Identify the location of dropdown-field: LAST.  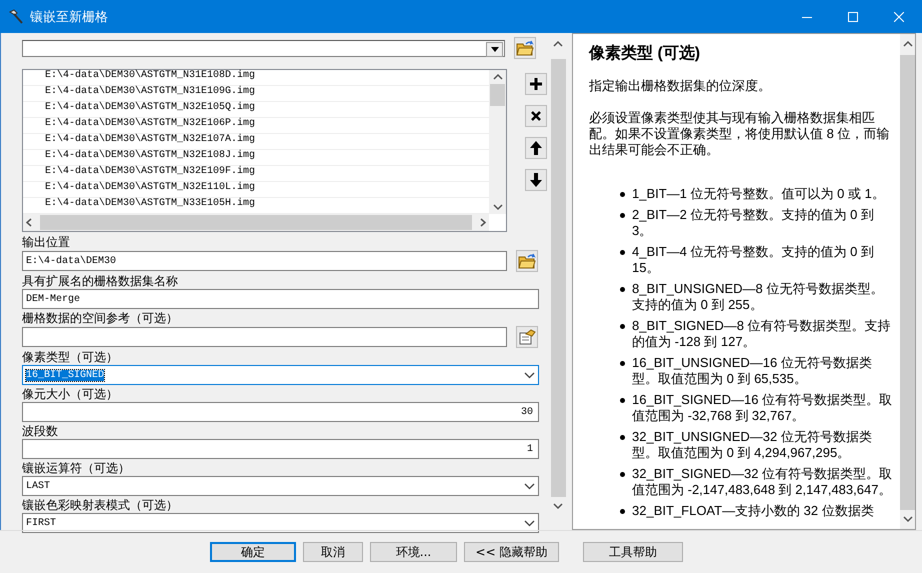
(280, 486).